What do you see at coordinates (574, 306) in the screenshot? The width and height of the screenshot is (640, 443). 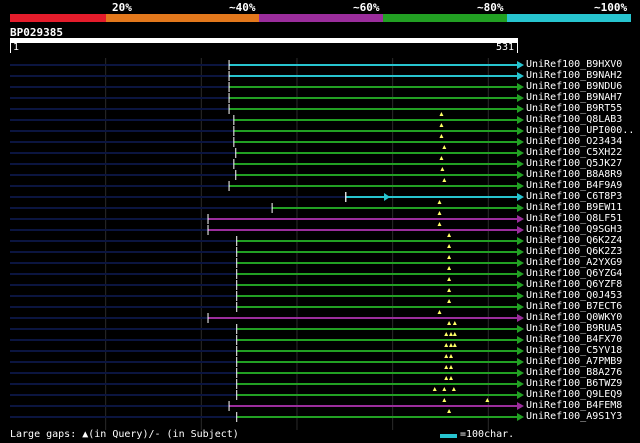 I see `hit-label: UniRef100_B7ECT6` at bounding box center [574, 306].